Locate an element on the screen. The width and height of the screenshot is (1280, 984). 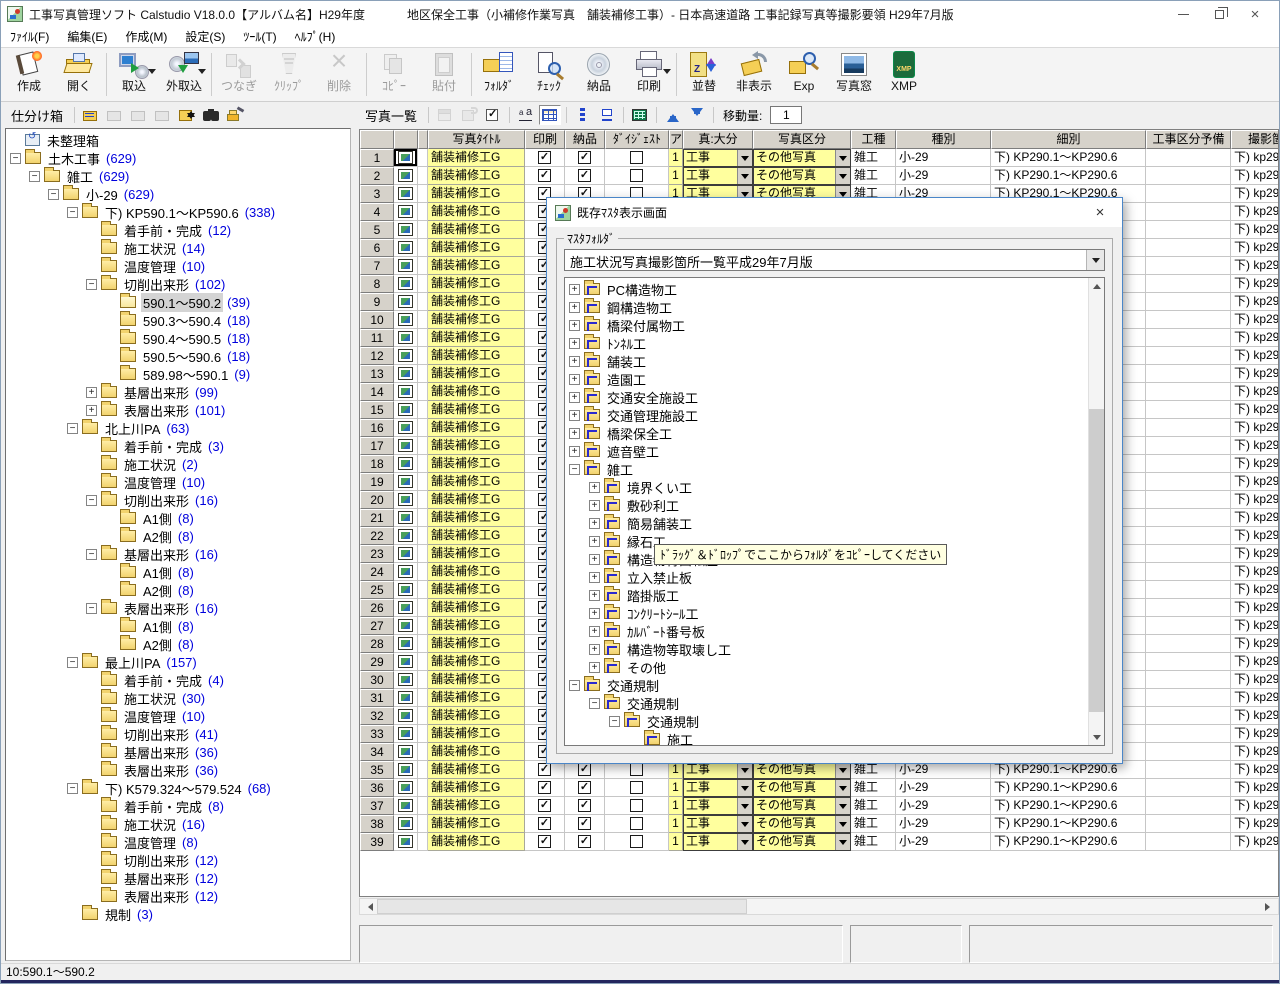
tree-item: + 踏掛版工 is located at coordinates (834, 595).